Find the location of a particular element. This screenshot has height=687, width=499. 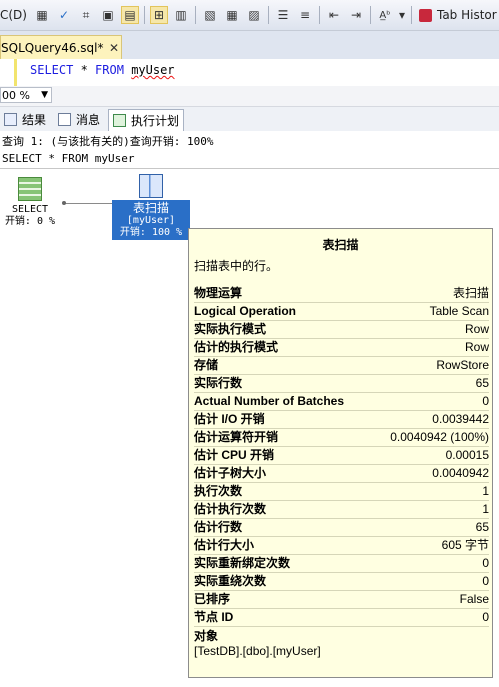

document-tab: SQLQuery46.sql* ✕ is located at coordinates (61, 47).